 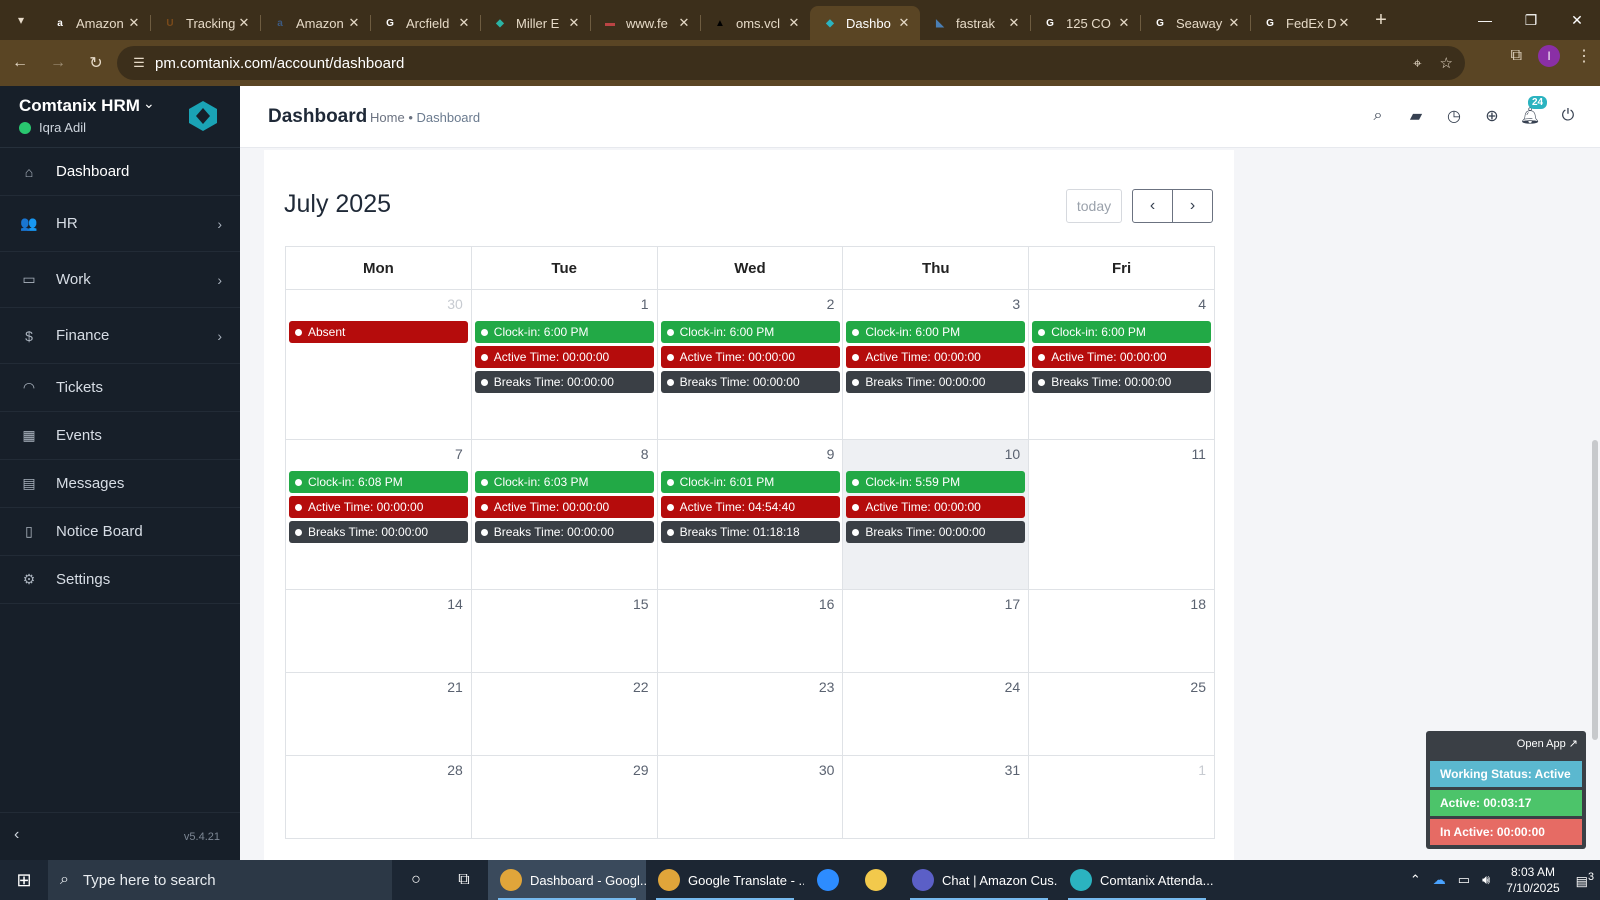 What do you see at coordinates (645, 454) in the screenshot?
I see `day-number: 8` at bounding box center [645, 454].